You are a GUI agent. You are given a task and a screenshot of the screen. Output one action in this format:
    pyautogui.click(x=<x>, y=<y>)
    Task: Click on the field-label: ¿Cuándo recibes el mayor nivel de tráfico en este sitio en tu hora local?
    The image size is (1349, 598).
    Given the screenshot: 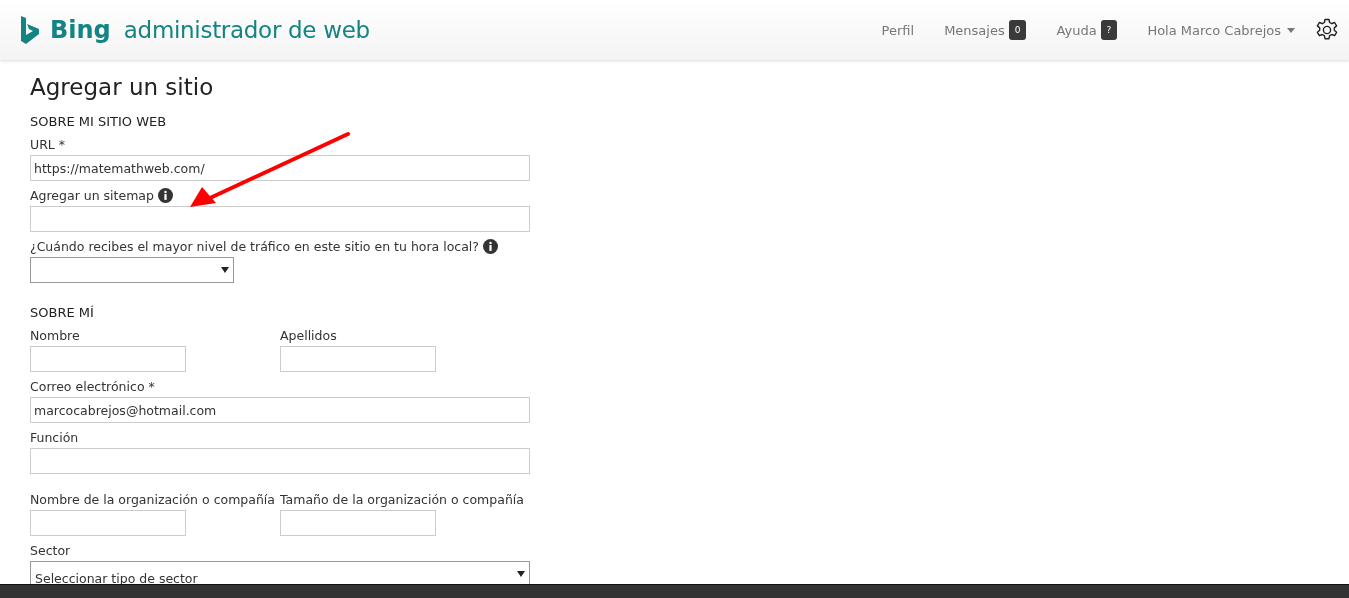 What is the action you would take?
    pyautogui.click(x=254, y=246)
    